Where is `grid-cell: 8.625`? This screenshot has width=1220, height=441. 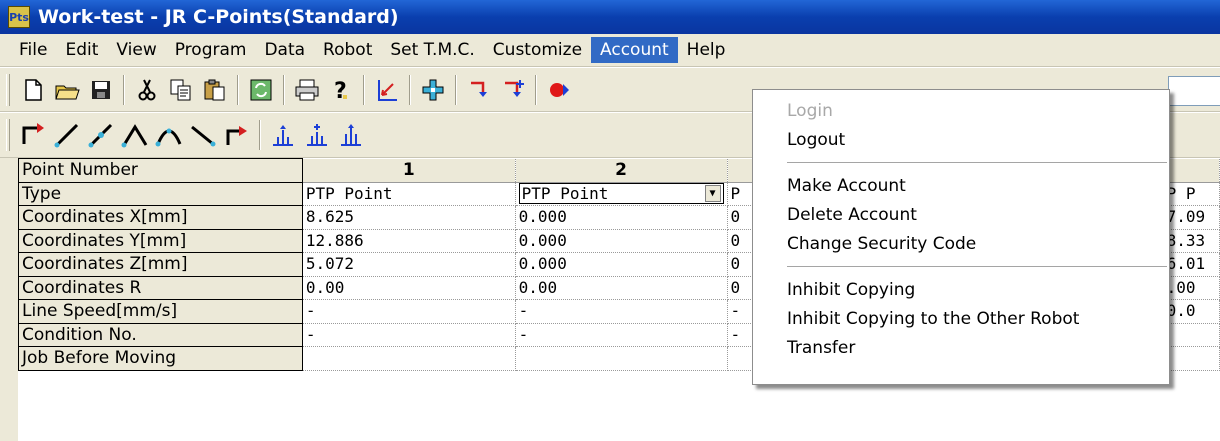
grid-cell: 8.625 is located at coordinates (409, 217).